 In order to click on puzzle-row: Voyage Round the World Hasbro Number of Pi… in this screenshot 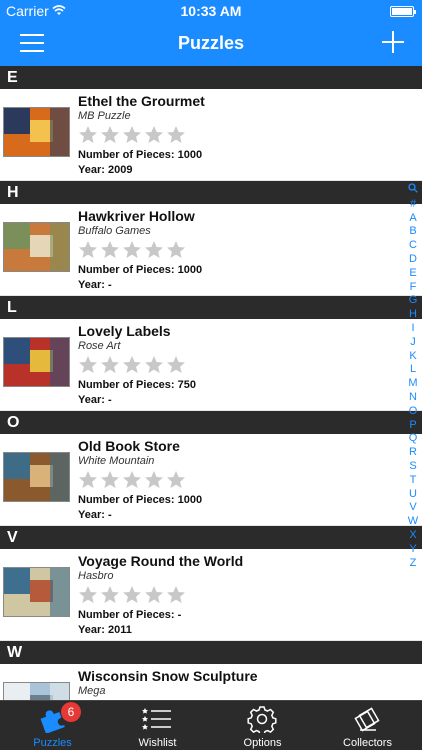, I will do `click(211, 595)`.